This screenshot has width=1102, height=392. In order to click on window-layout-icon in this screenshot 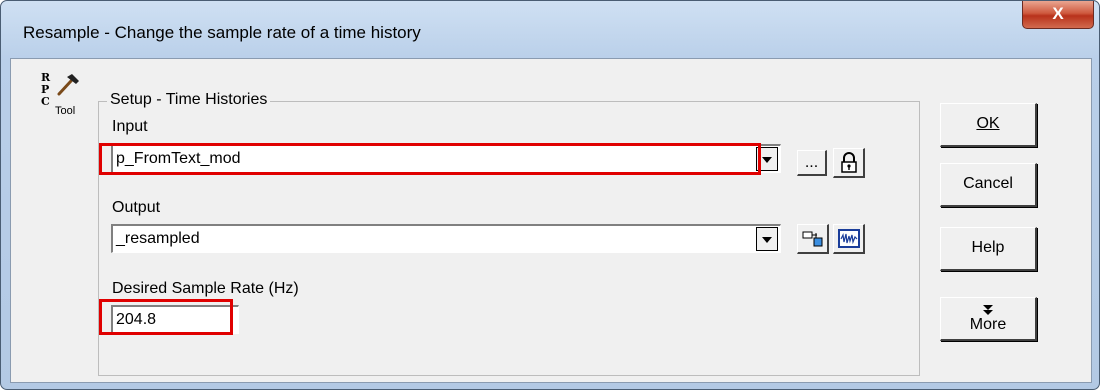, I will do `click(812, 239)`.